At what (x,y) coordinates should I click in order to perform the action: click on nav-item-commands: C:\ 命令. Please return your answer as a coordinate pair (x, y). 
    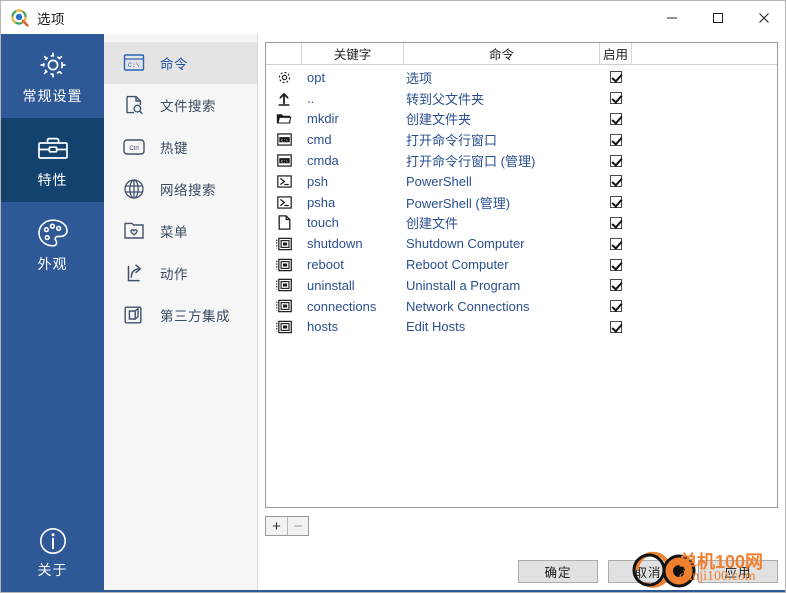
    Looking at the image, I should click on (180, 63).